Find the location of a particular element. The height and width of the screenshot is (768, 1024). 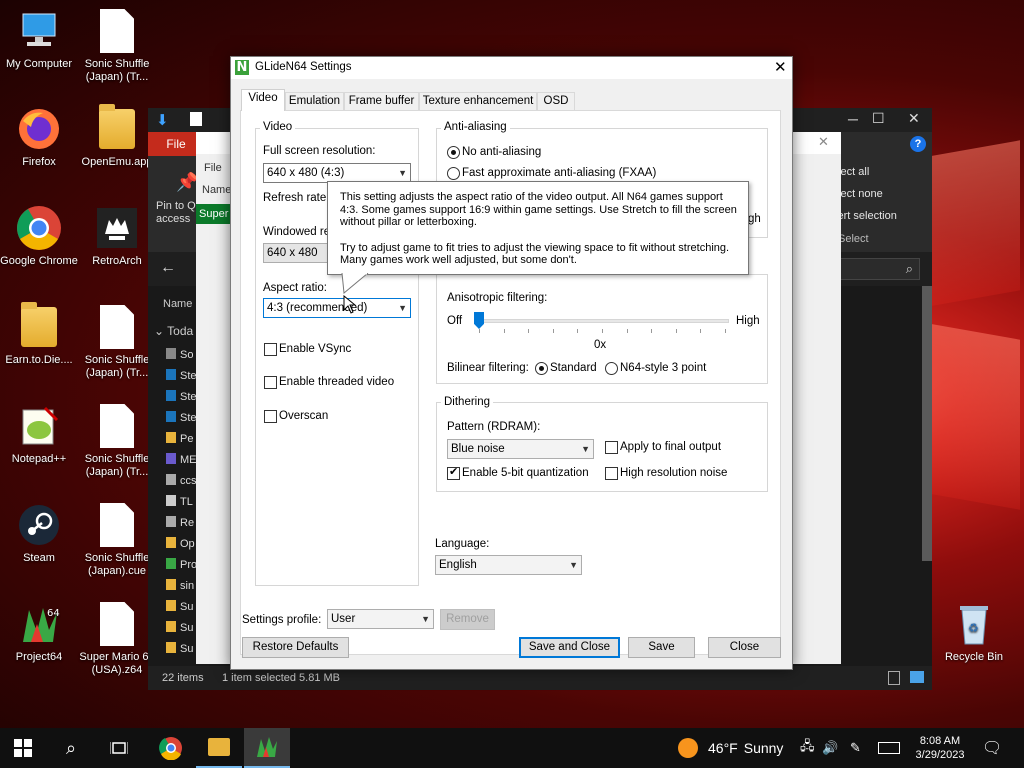

scrollbar is located at coordinates (927, 423).